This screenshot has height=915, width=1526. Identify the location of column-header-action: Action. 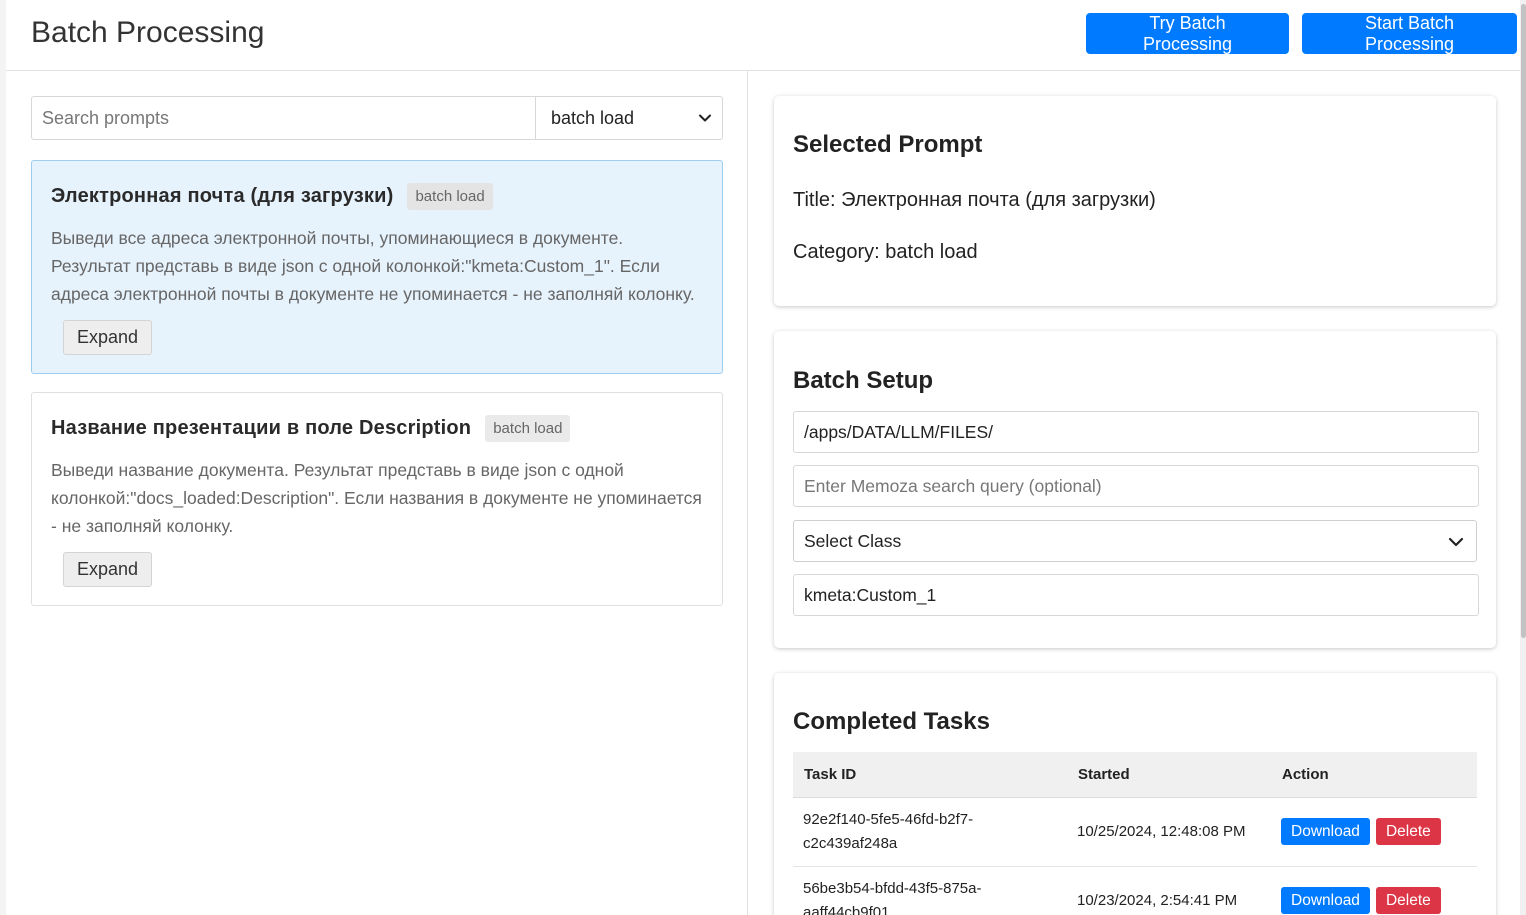
(1374, 775).